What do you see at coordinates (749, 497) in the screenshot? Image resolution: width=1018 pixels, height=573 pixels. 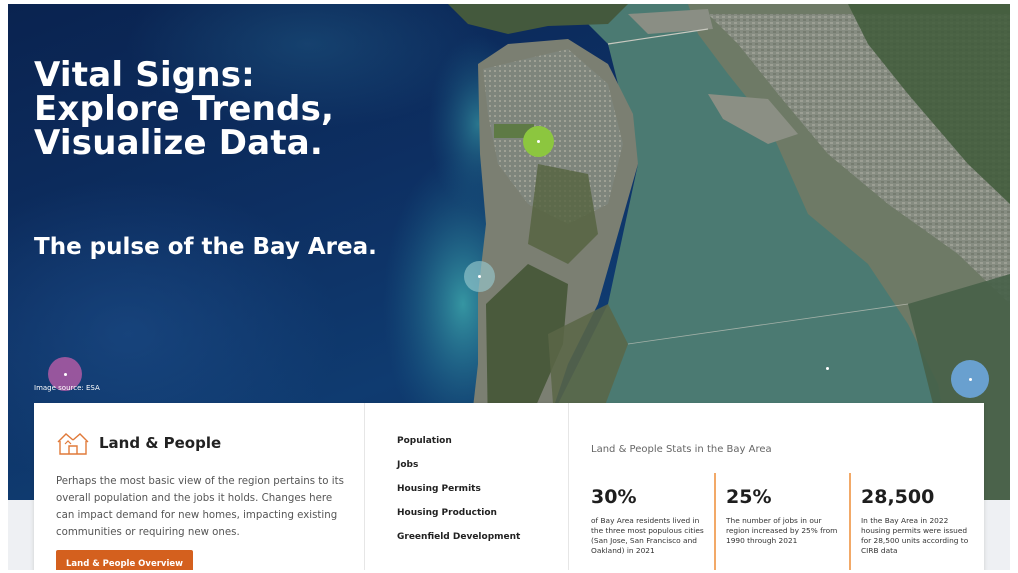 I see `stat-value: 25%` at bounding box center [749, 497].